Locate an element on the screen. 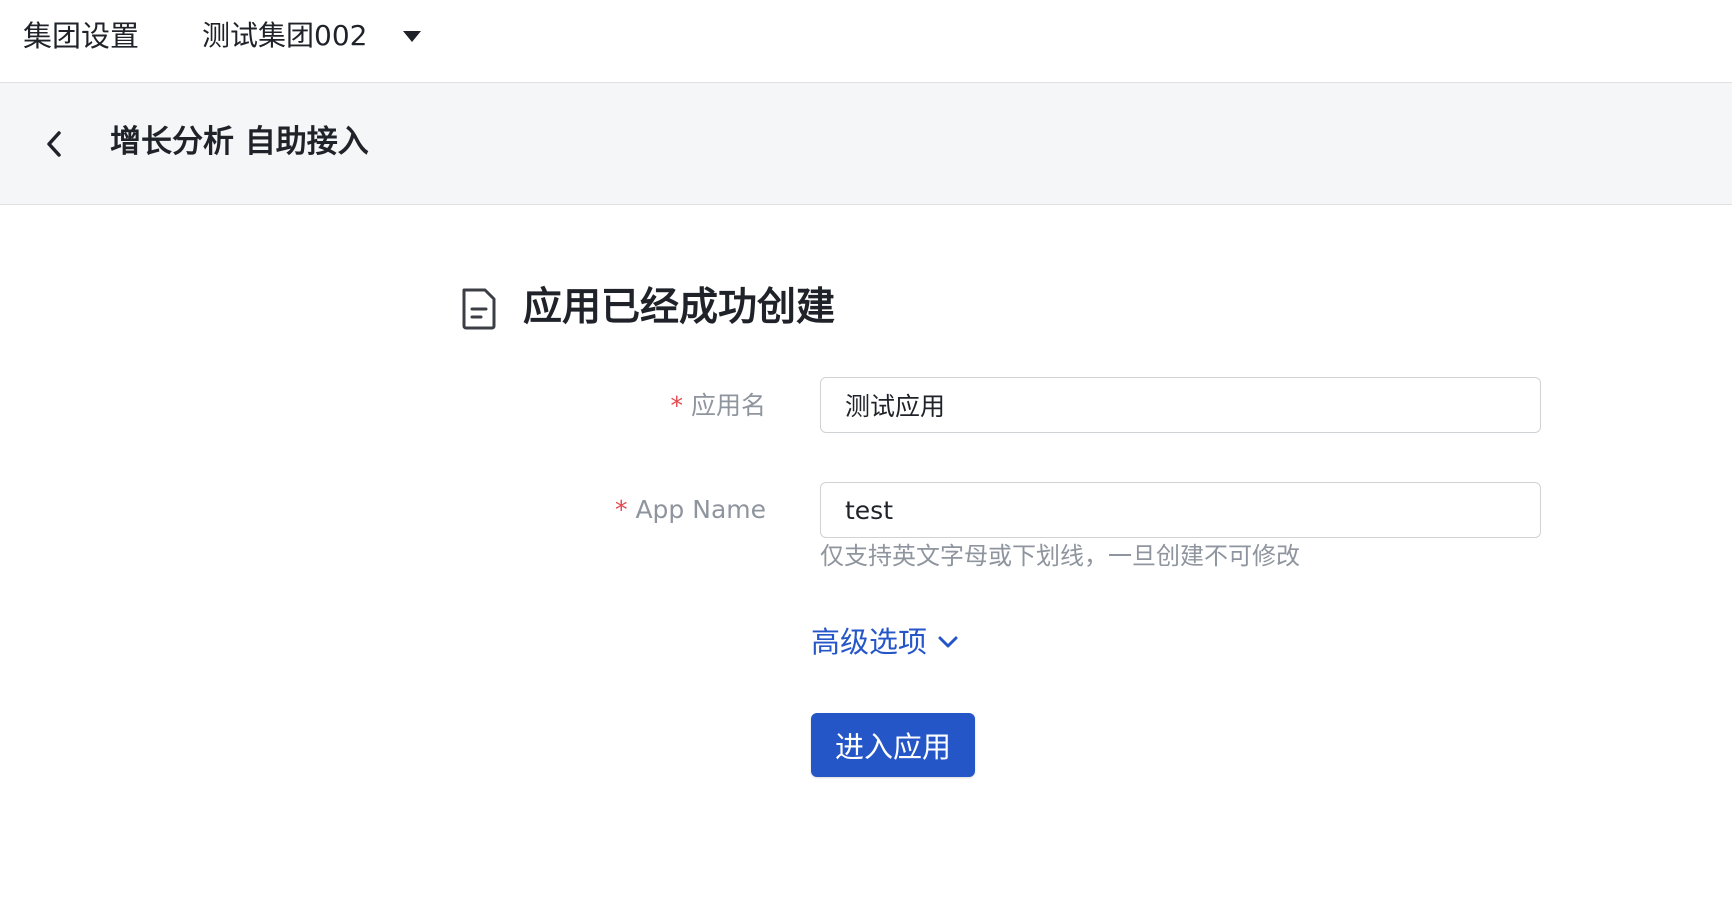 The height and width of the screenshot is (904, 1732). advanced-options-label: 高级选项 is located at coordinates (869, 642).